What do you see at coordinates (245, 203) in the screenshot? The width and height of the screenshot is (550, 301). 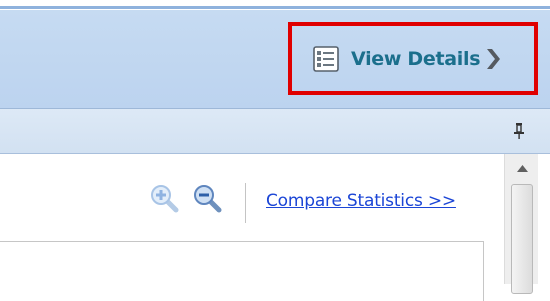 I see `toolbar-separator` at bounding box center [245, 203].